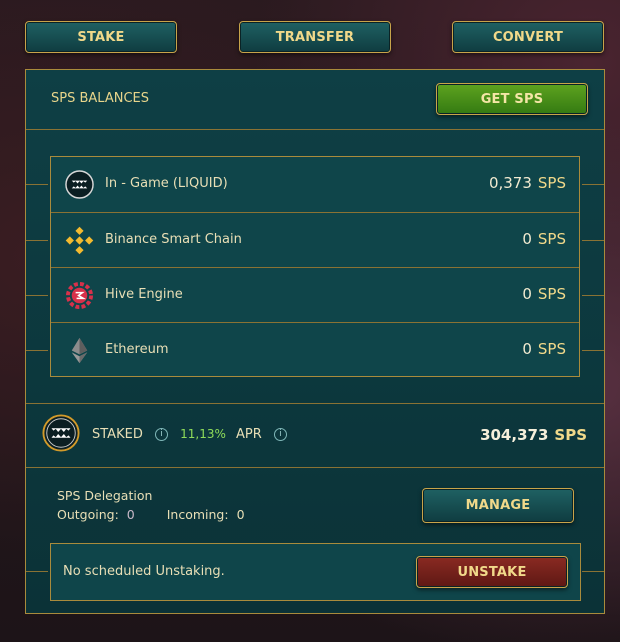 Image resolution: width=620 pixels, height=642 pixels. What do you see at coordinates (315, 240) in the screenshot?
I see `balance-row-binance: Binance Smart Chain 0 SPS` at bounding box center [315, 240].